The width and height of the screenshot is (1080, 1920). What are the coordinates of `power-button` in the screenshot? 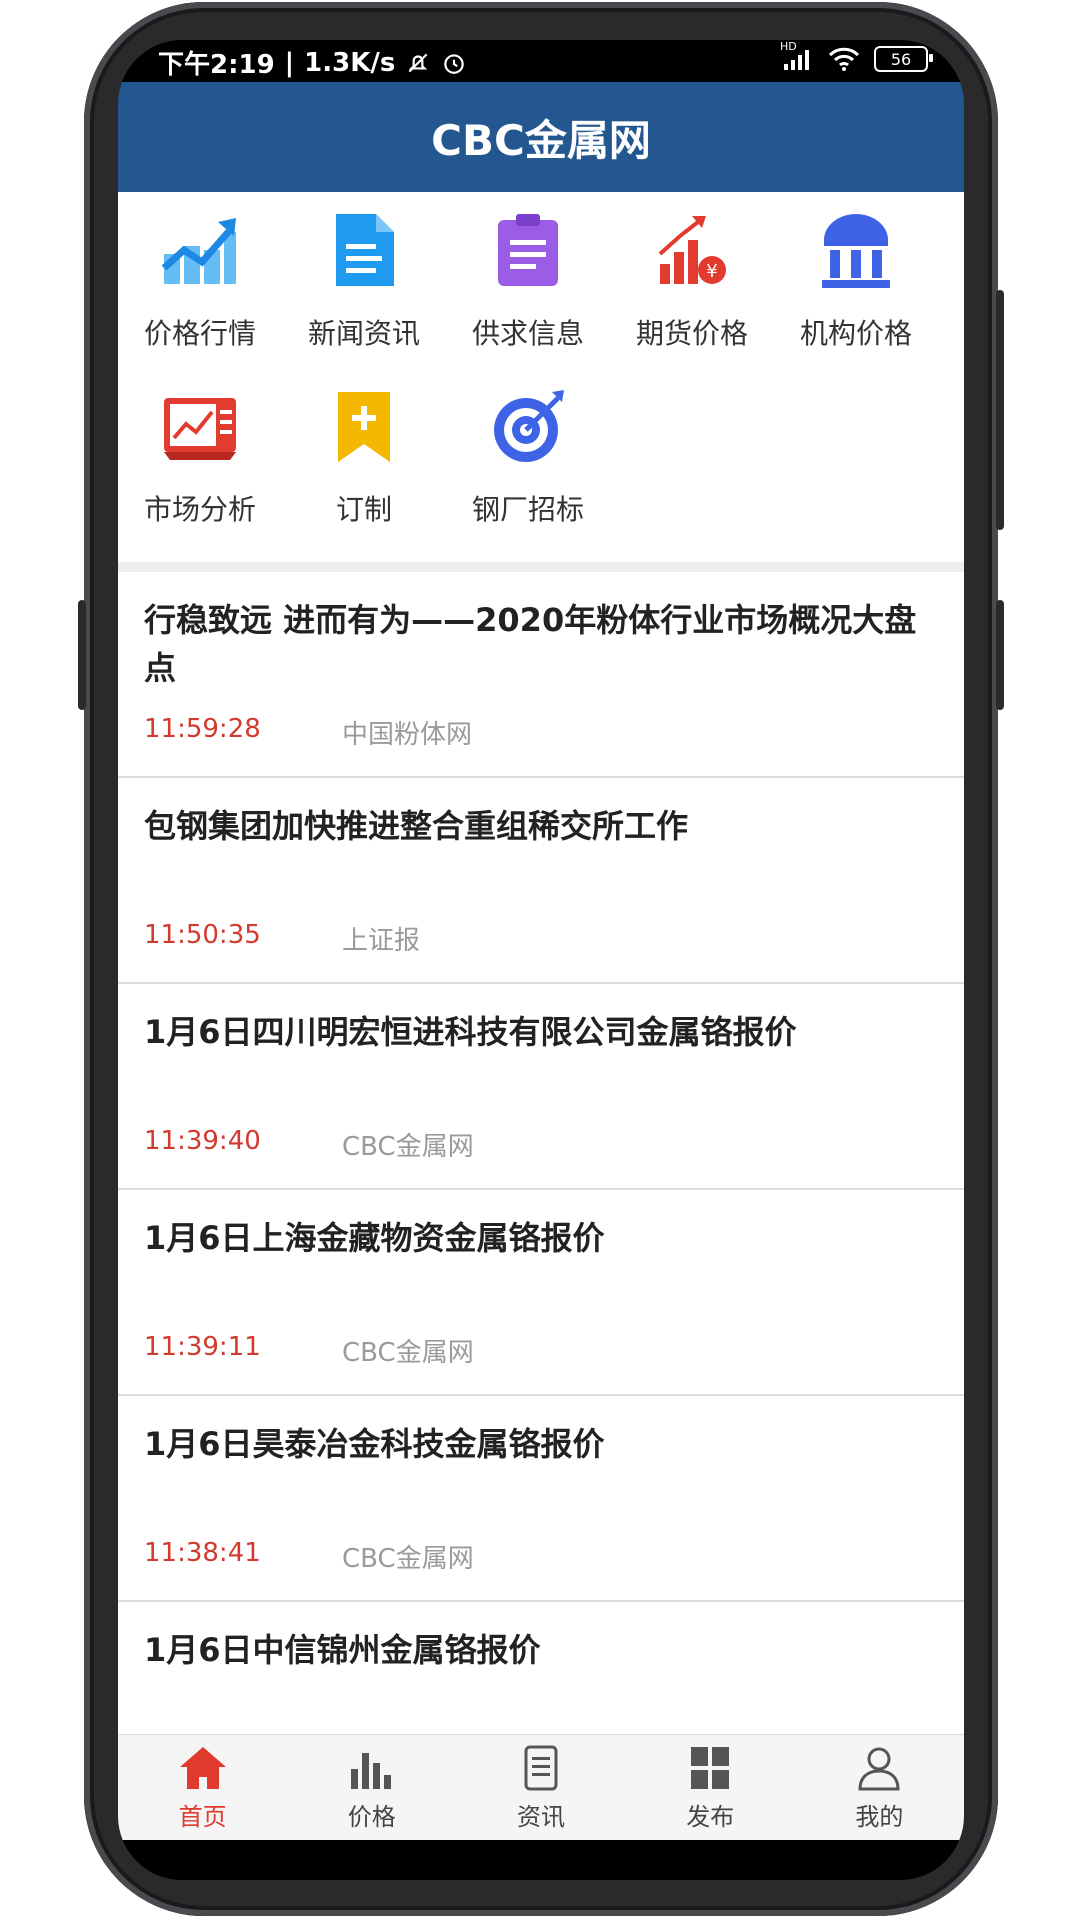 It's located at (1000, 655).